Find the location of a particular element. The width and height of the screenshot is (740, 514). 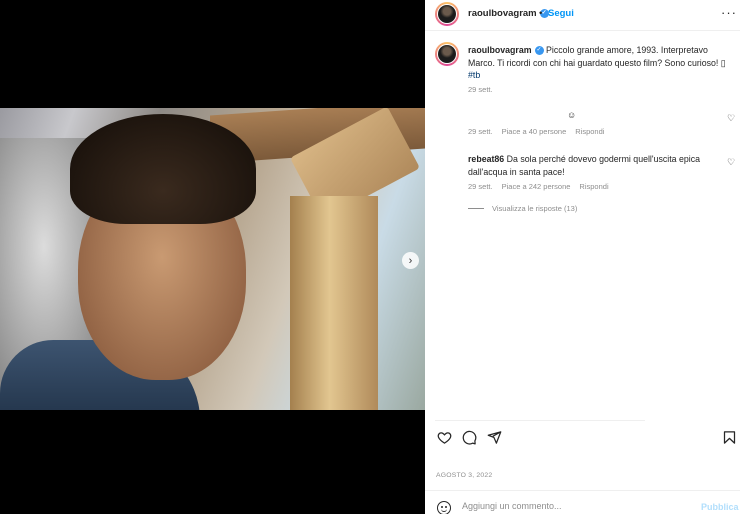

comment-1-meta: 29 sett. Piace a 40 persone Rispondi is located at coordinates (536, 131).